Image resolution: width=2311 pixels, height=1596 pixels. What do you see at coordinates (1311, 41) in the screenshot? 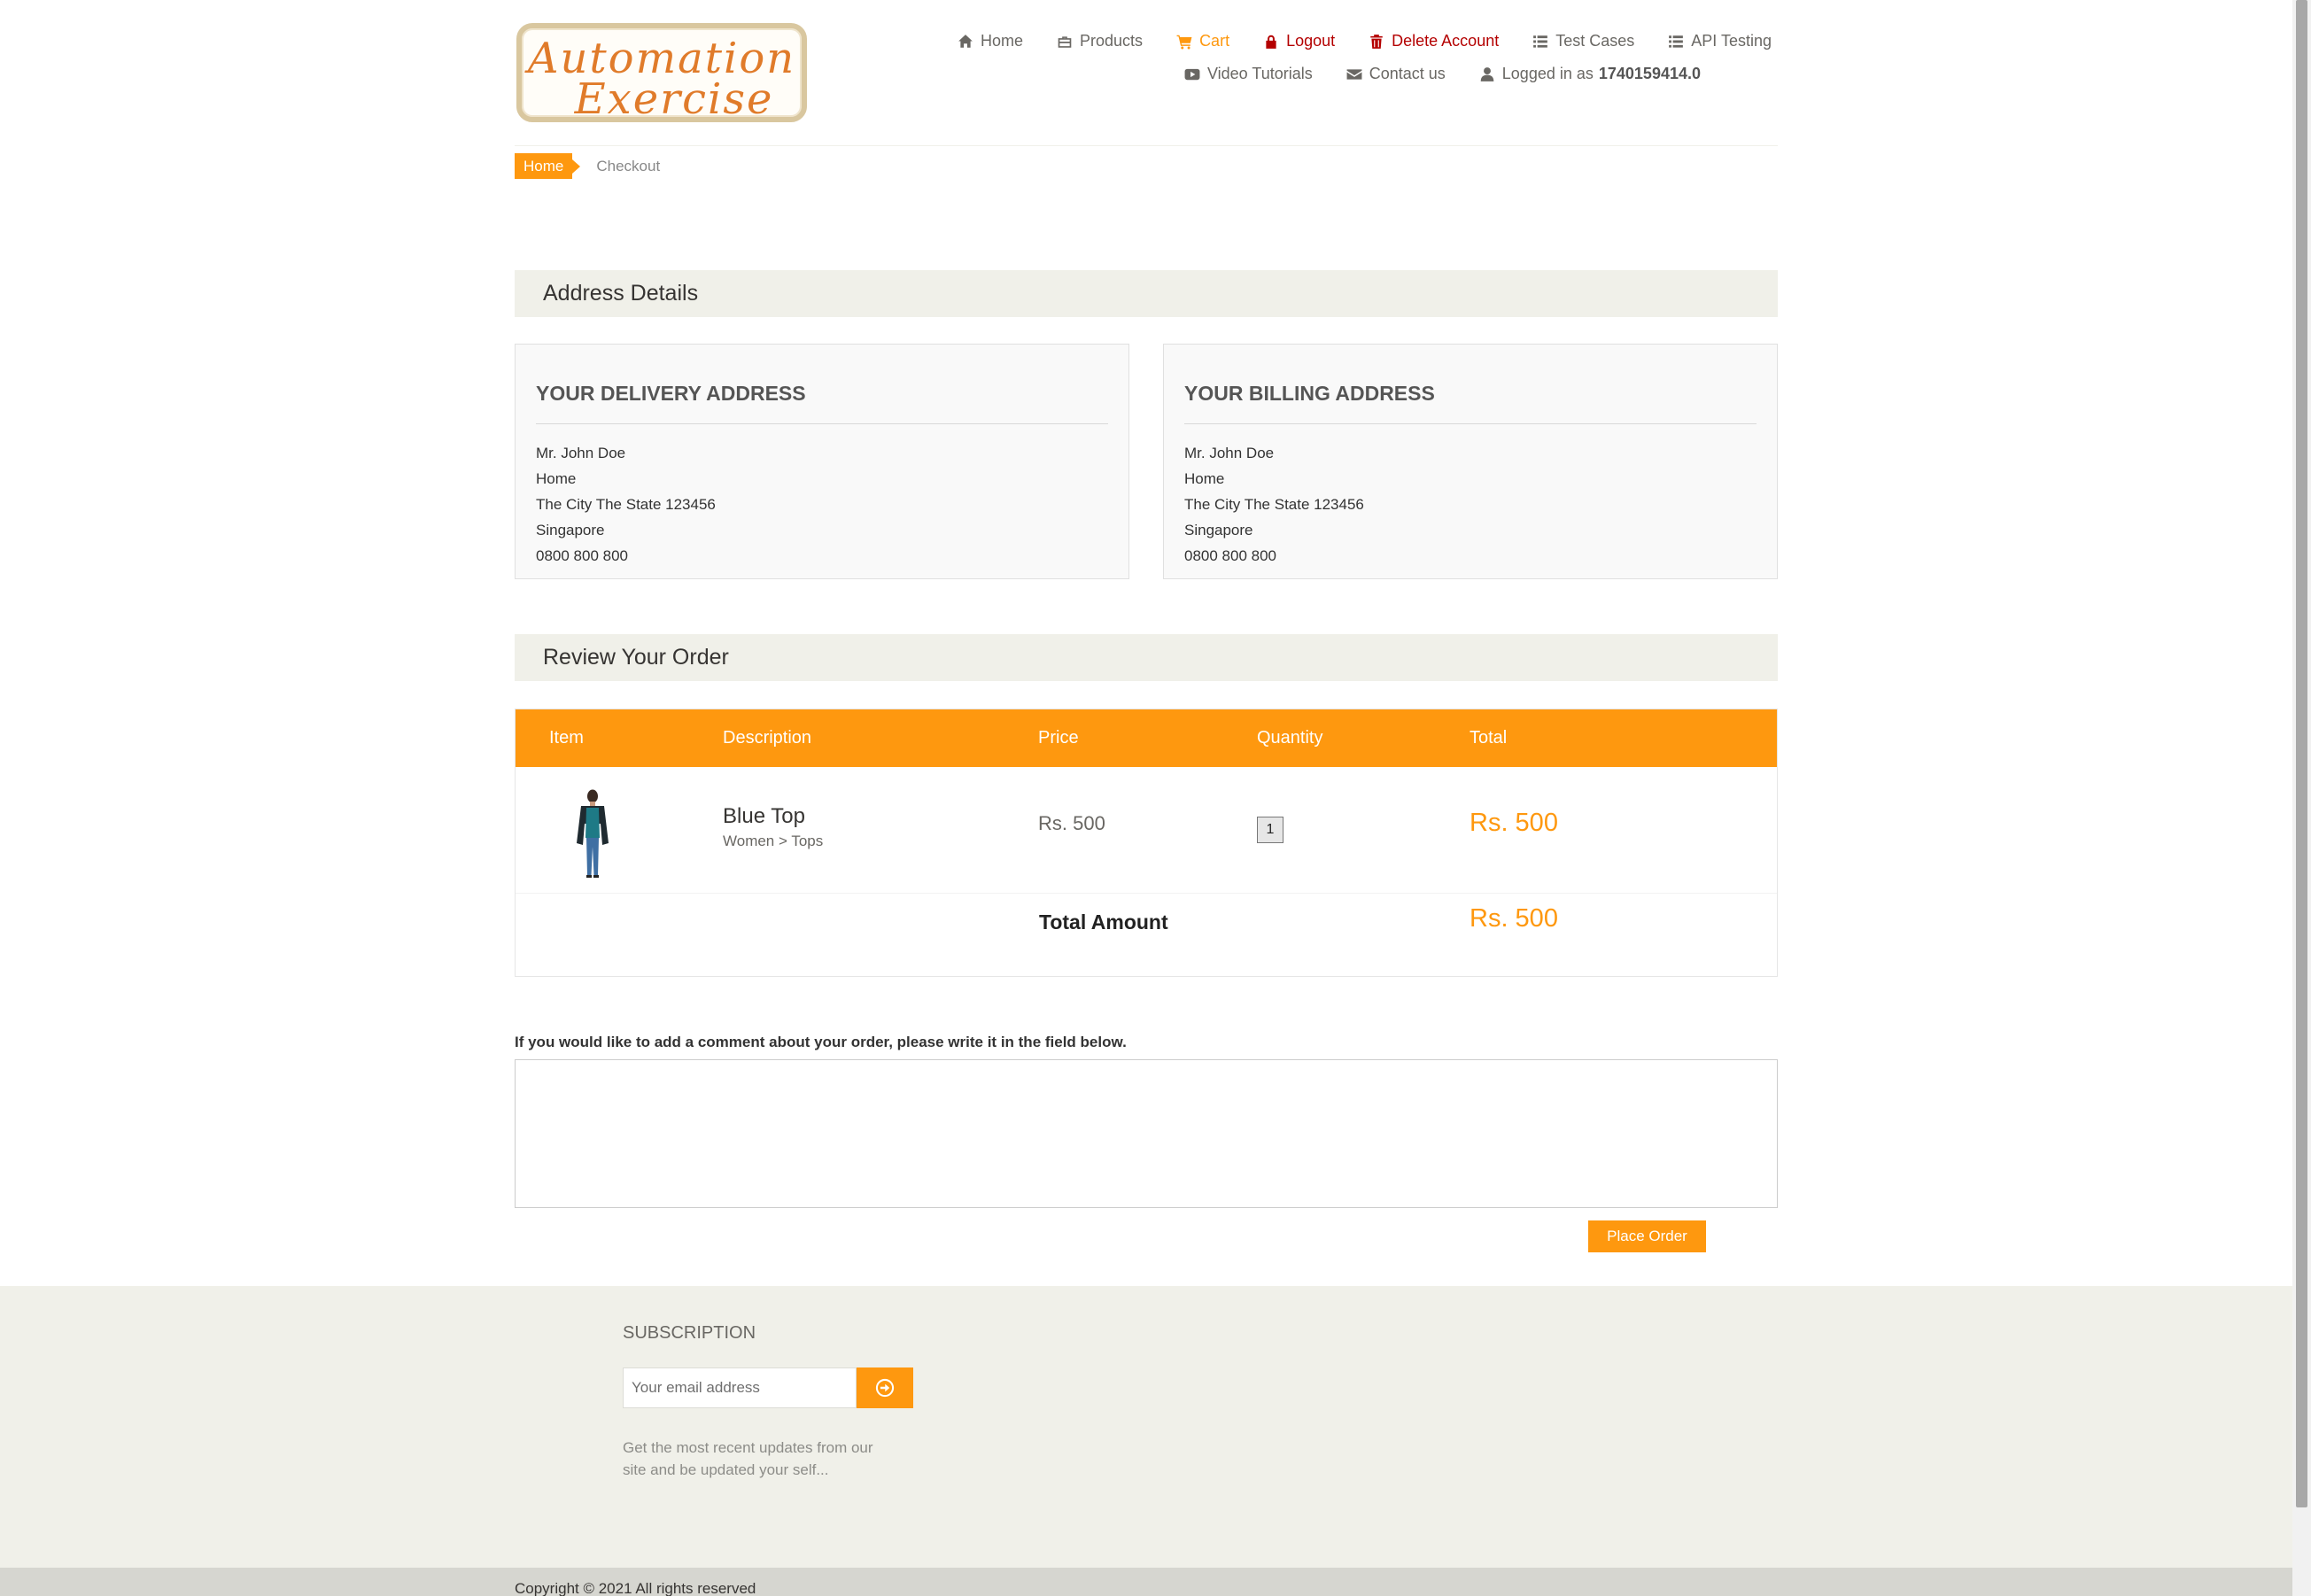
I see `nav-logout-label: Logout` at bounding box center [1311, 41].